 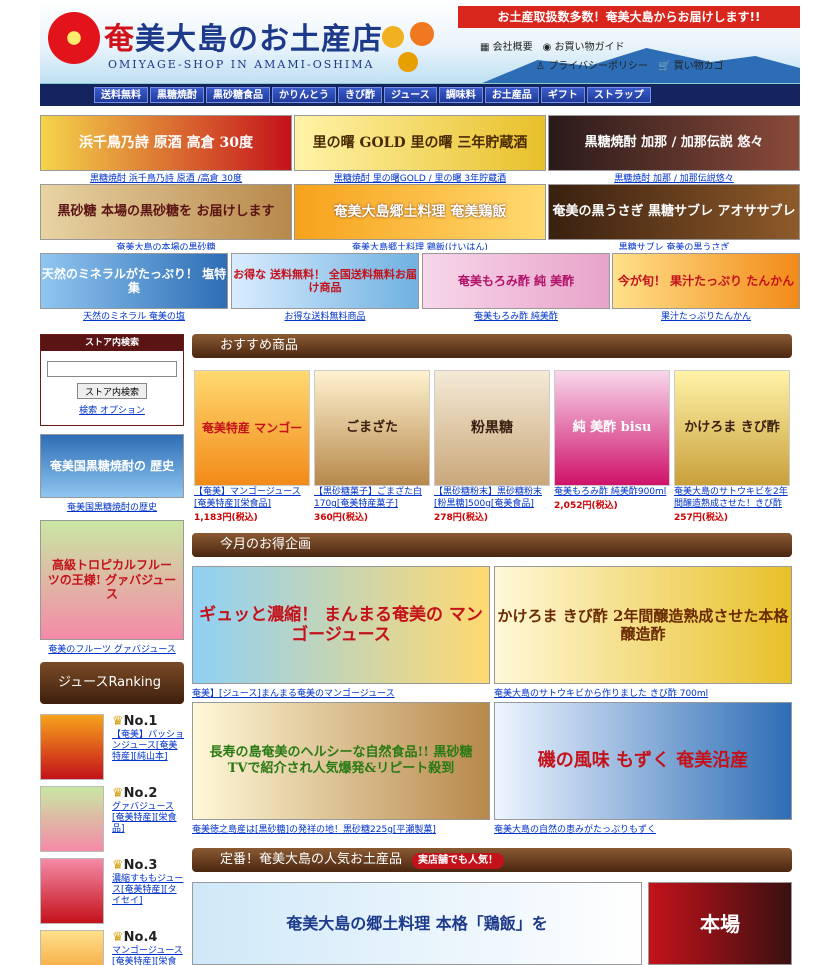 I want to click on section-monthly-header: 今月のお得企画, so click(x=492, y=545).